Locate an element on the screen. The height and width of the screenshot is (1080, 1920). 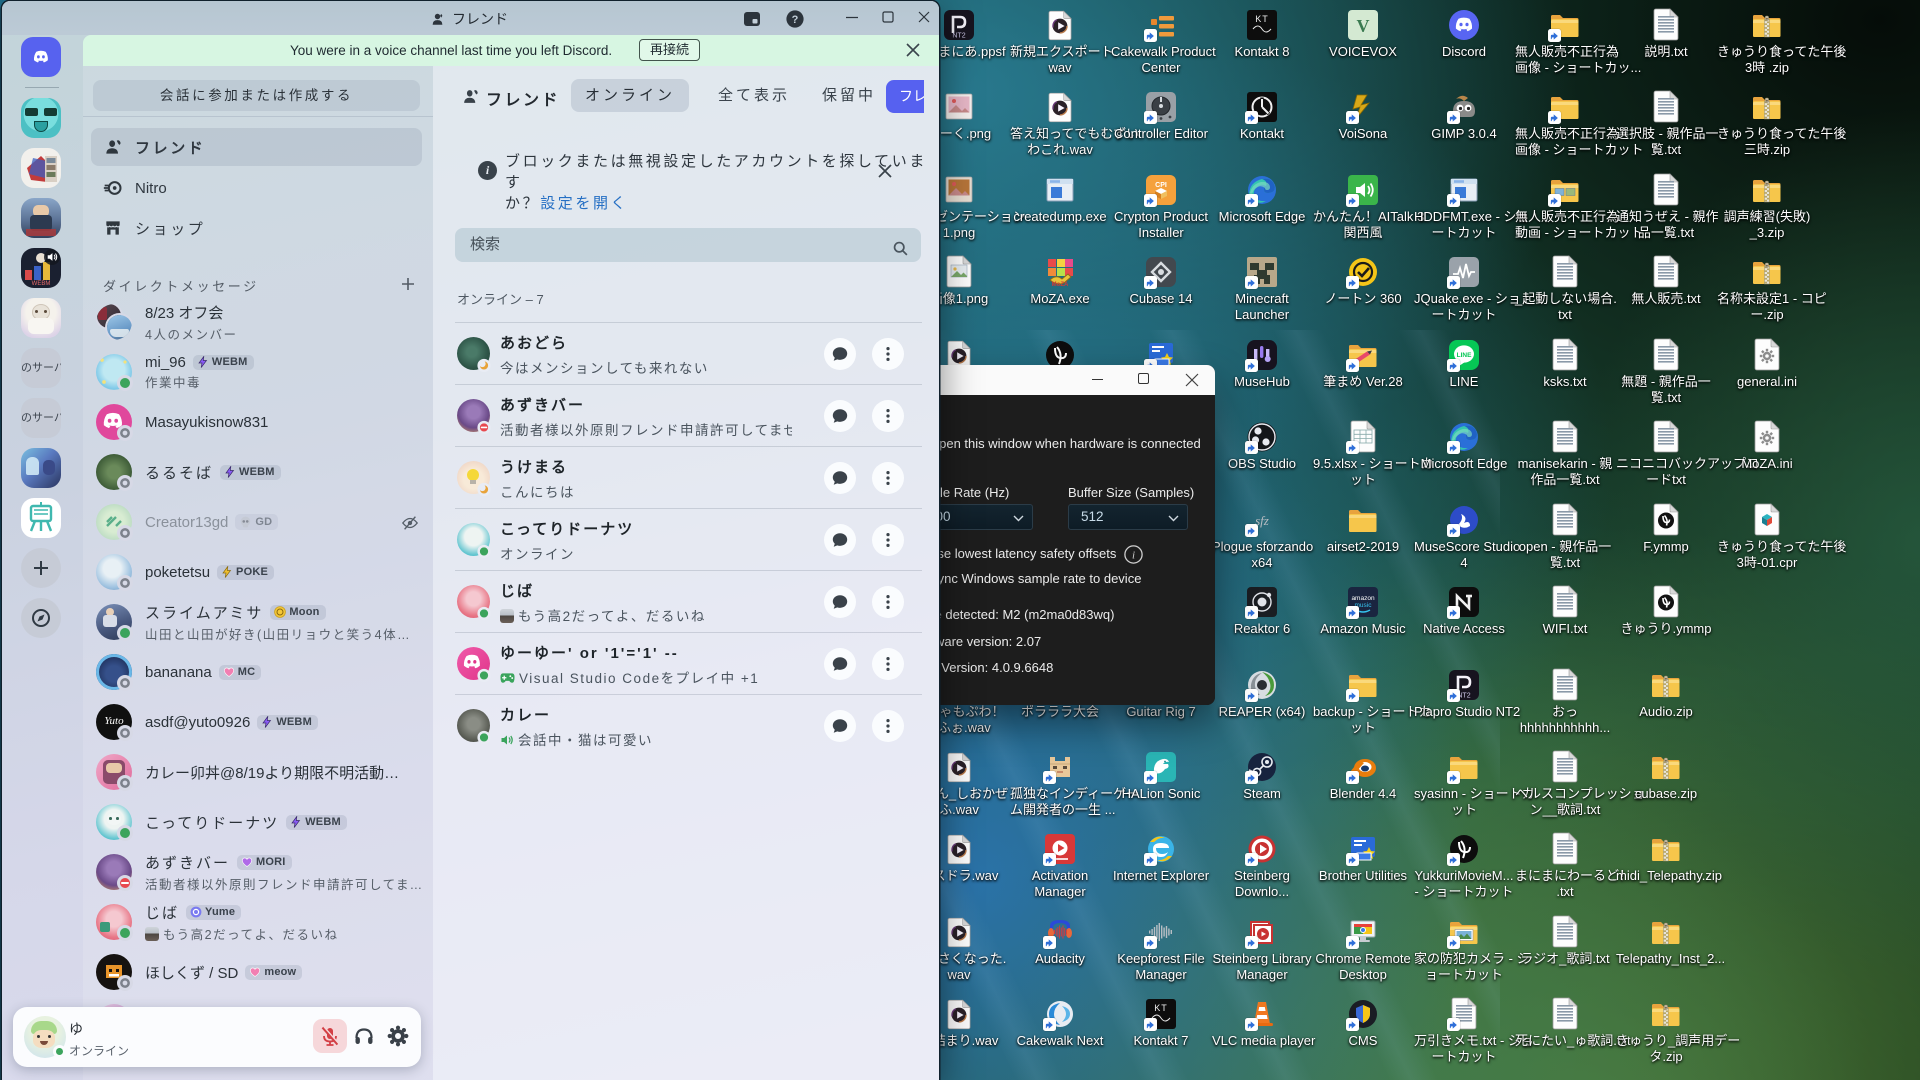
svg-text: i is located at coordinates (1133, 556).